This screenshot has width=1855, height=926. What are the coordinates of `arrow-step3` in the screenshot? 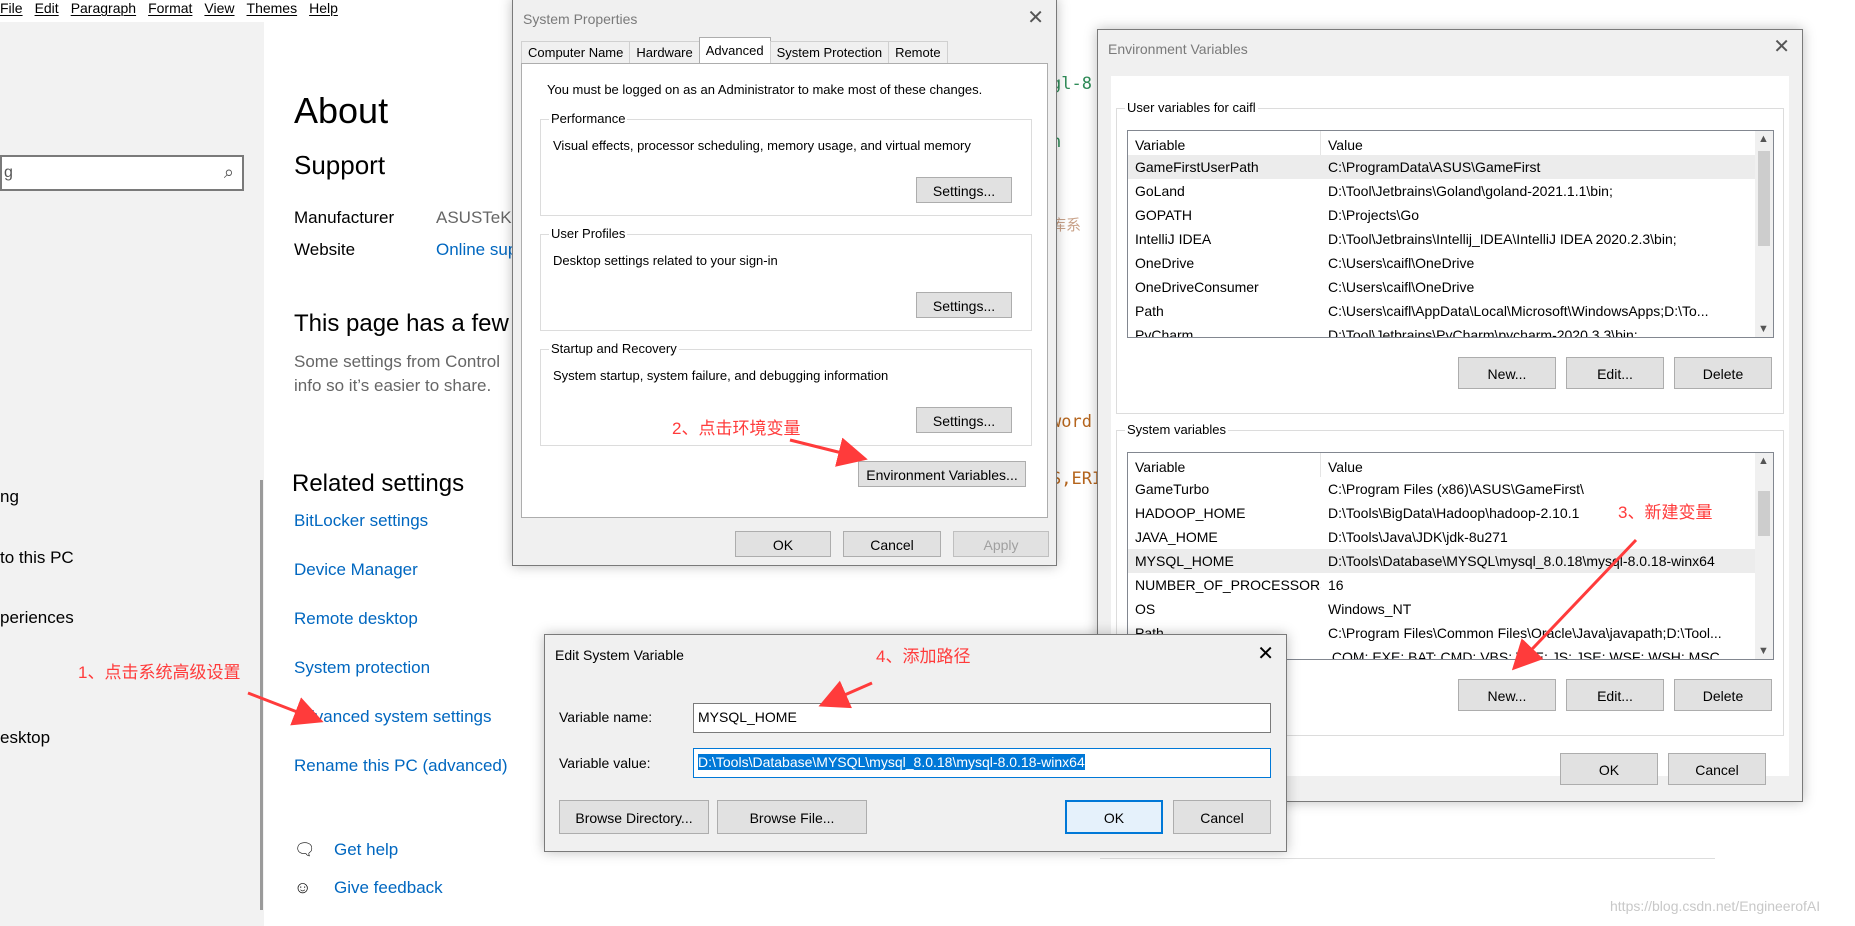 It's located at (1574, 604).